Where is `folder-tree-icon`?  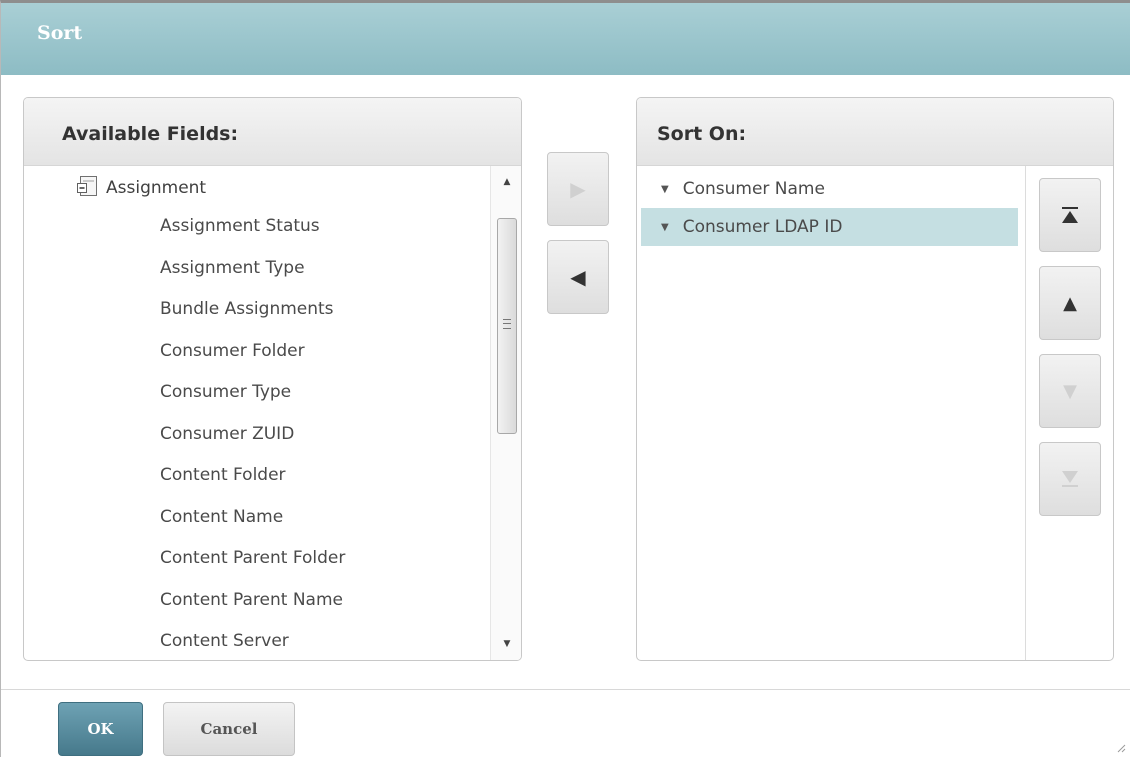 folder-tree-icon is located at coordinates (87, 188).